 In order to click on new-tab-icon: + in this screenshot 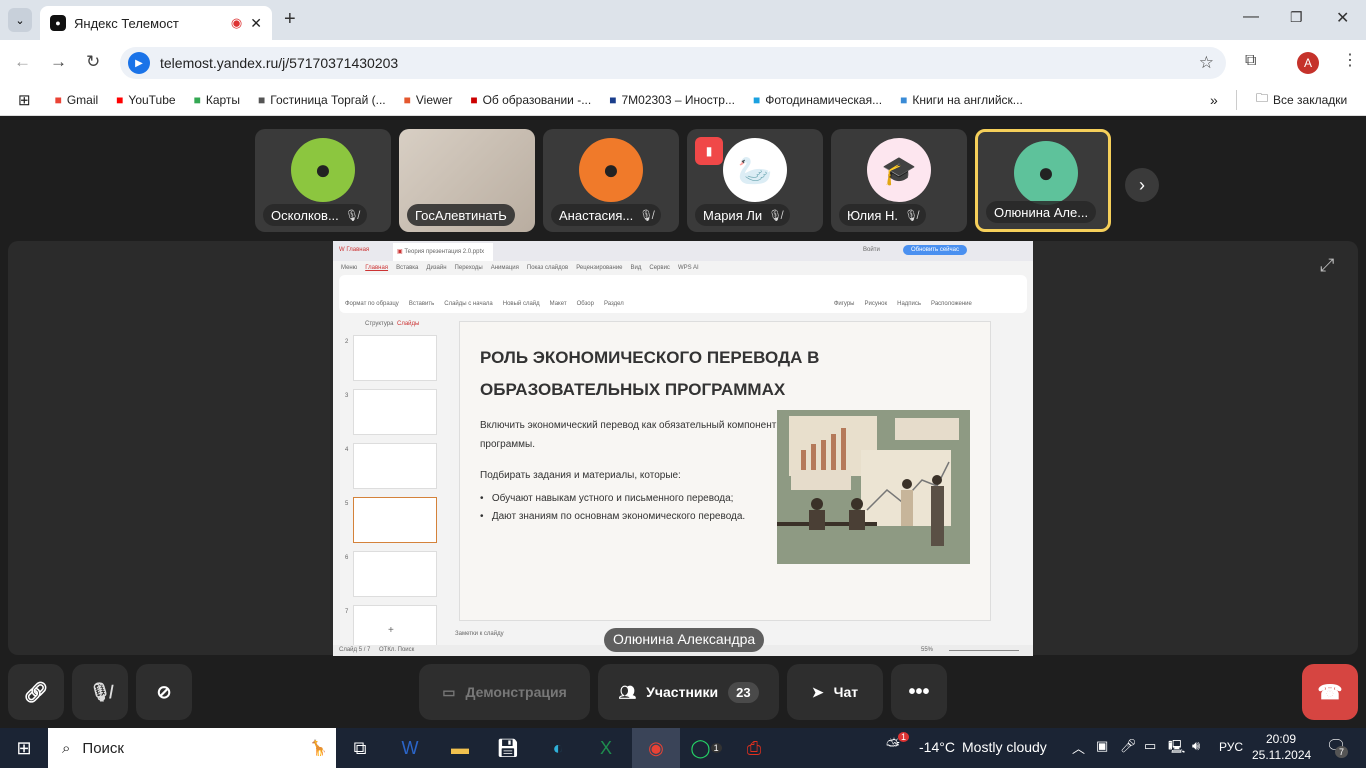, I will do `click(290, 19)`.